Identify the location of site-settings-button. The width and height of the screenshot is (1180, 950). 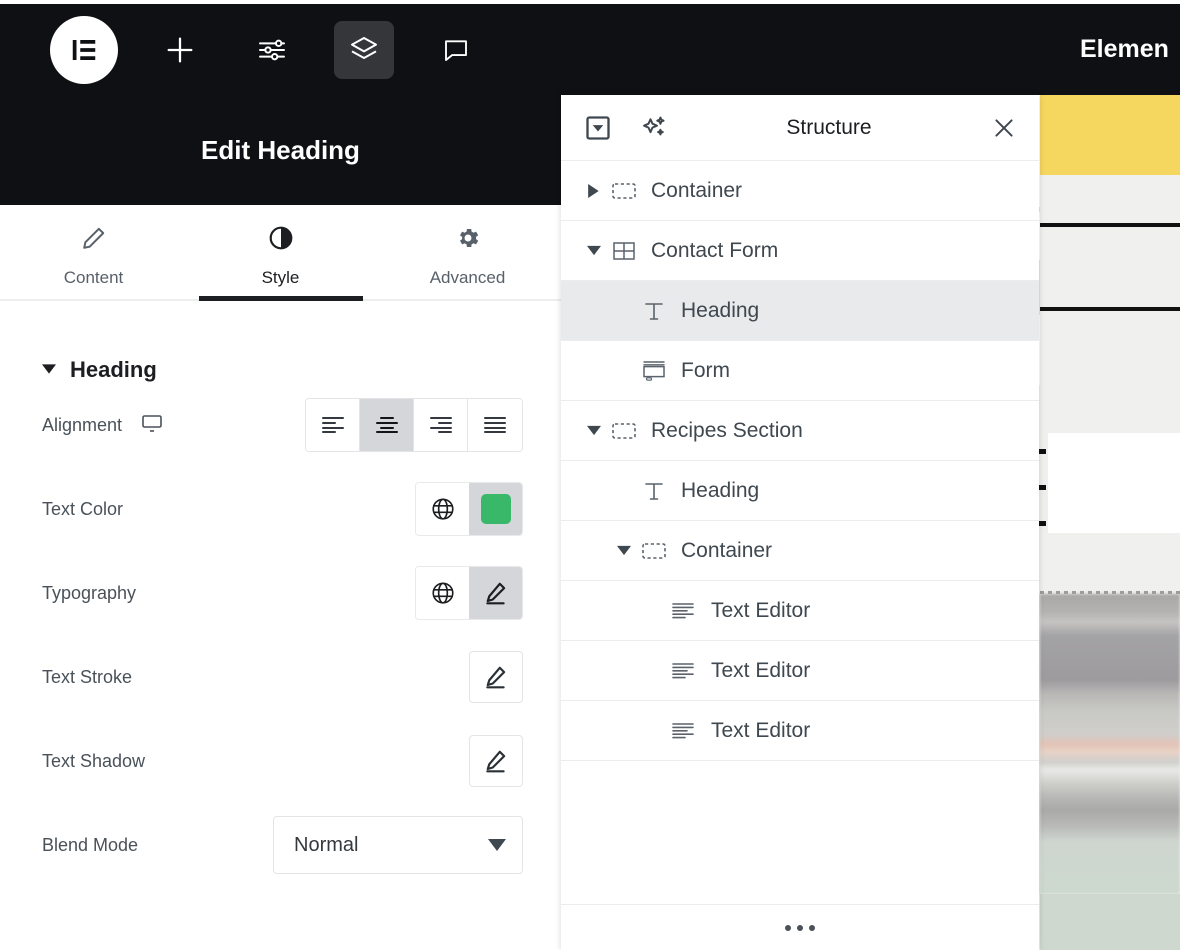
(272, 50).